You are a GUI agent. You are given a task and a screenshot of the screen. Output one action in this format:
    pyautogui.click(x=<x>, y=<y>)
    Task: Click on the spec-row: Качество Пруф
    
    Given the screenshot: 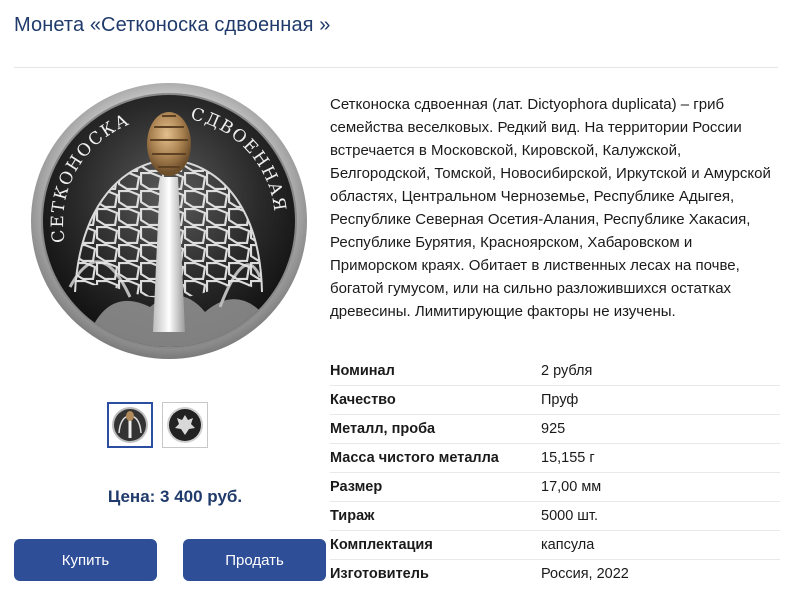 What is the action you would take?
    pyautogui.click(x=555, y=400)
    